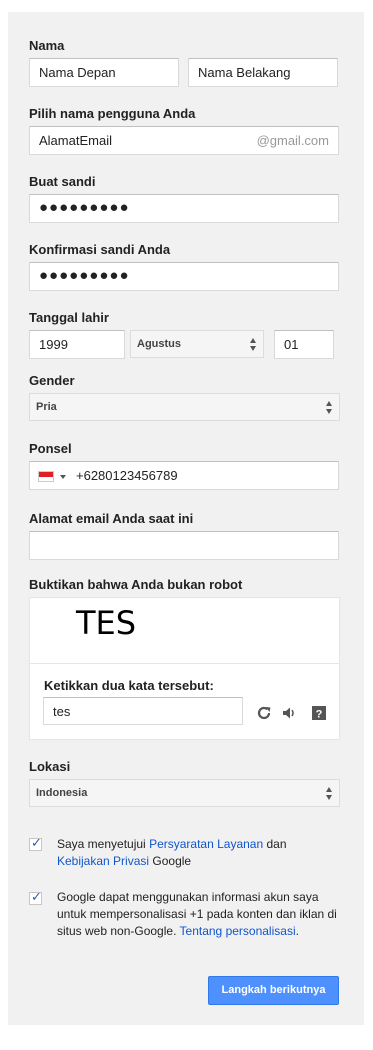  Describe the element at coordinates (297, 931) in the screenshot. I see `personalization-text-after: .` at that location.